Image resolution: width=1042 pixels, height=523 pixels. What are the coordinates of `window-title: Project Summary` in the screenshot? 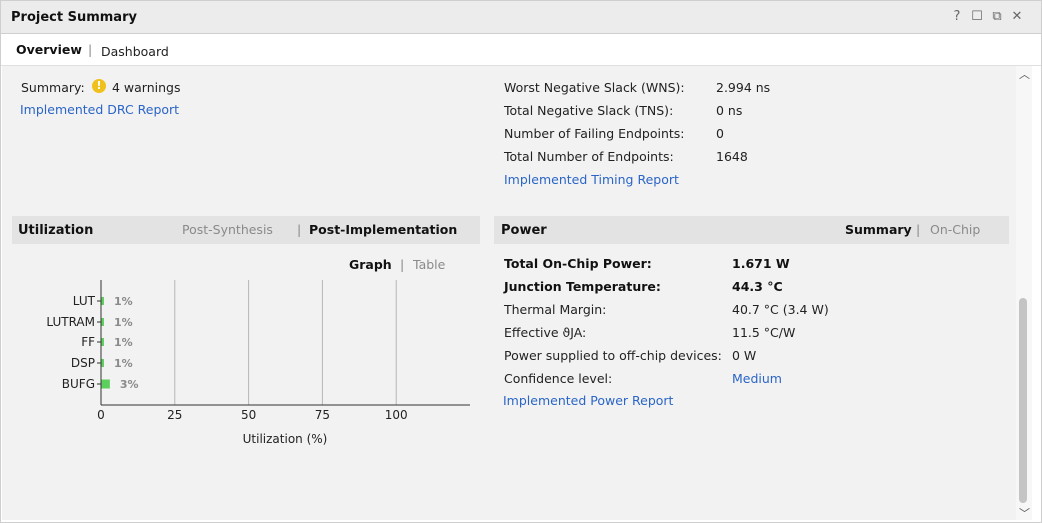 It's located at (74, 17).